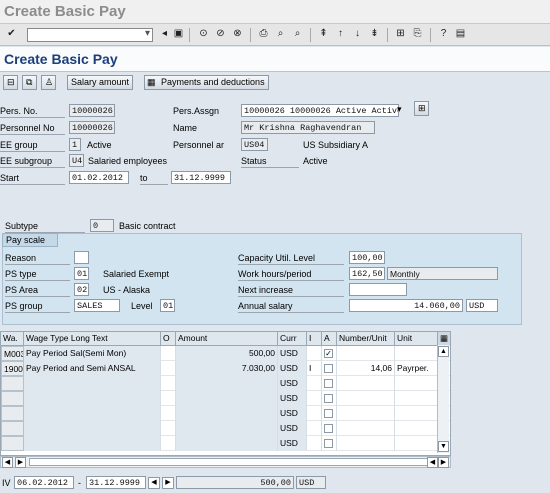 This screenshot has width=550, height=493. I want to click on start-date-field: 01.02.2012, so click(99, 177).